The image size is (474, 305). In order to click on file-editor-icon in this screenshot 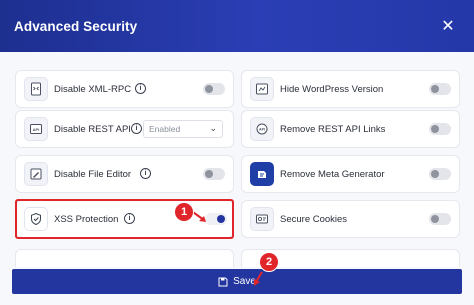, I will do `click(36, 174)`.